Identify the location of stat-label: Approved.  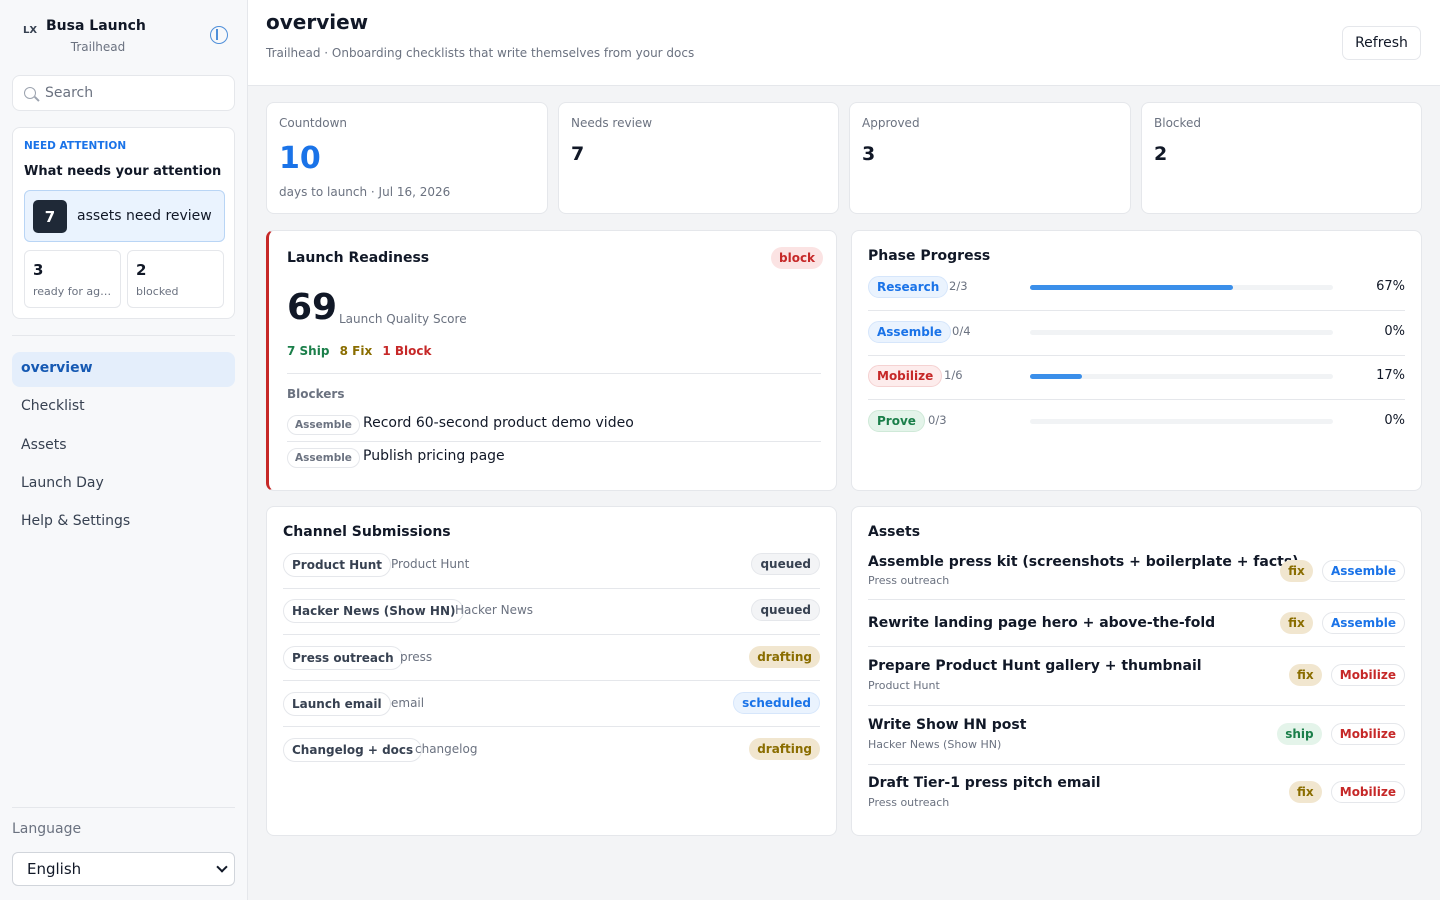
(891, 123).